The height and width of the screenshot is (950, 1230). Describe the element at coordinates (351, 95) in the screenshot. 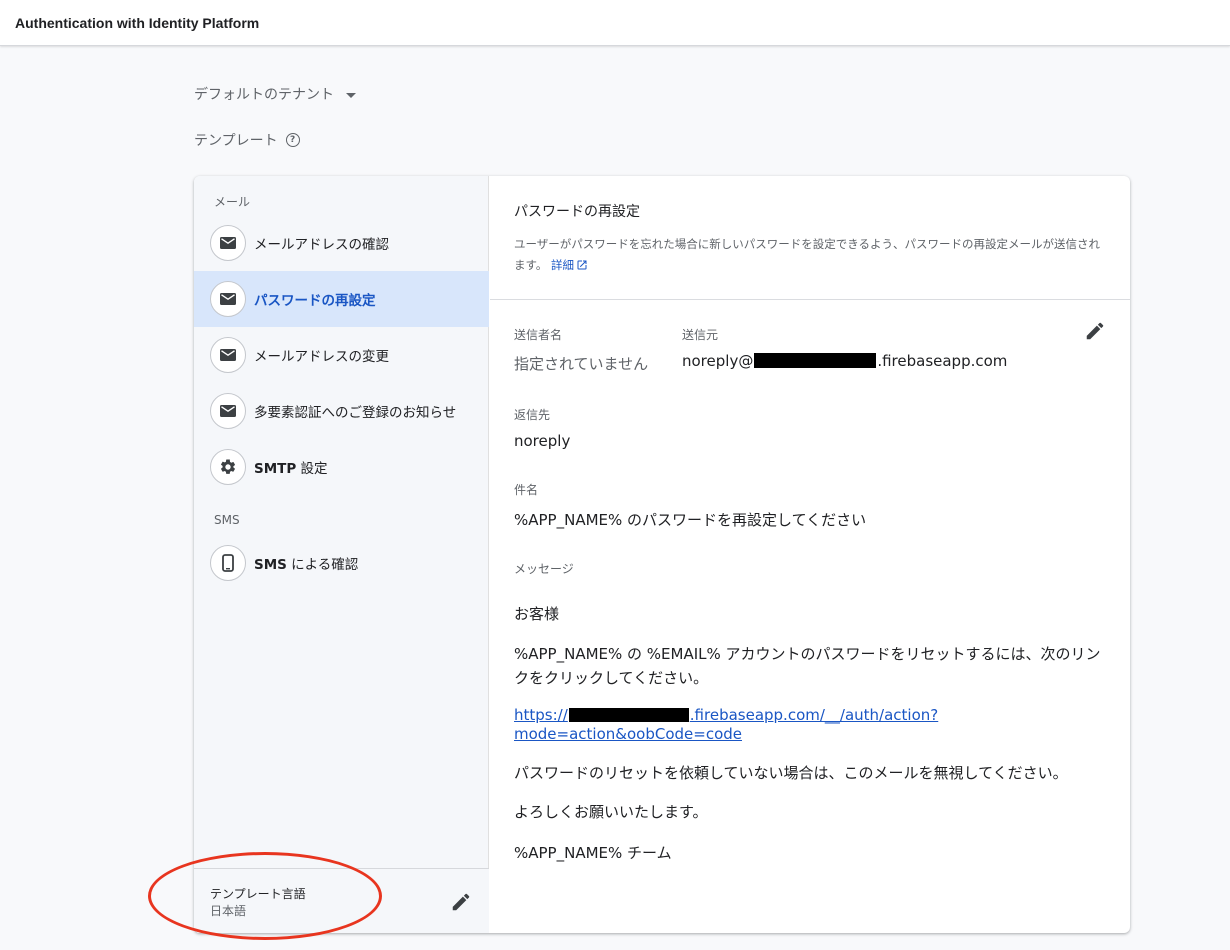

I see `caret-down-icon` at that location.